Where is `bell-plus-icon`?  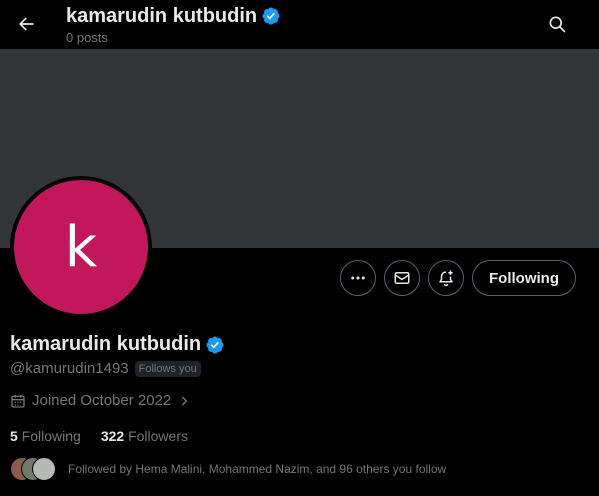
bell-plus-icon is located at coordinates (446, 278).